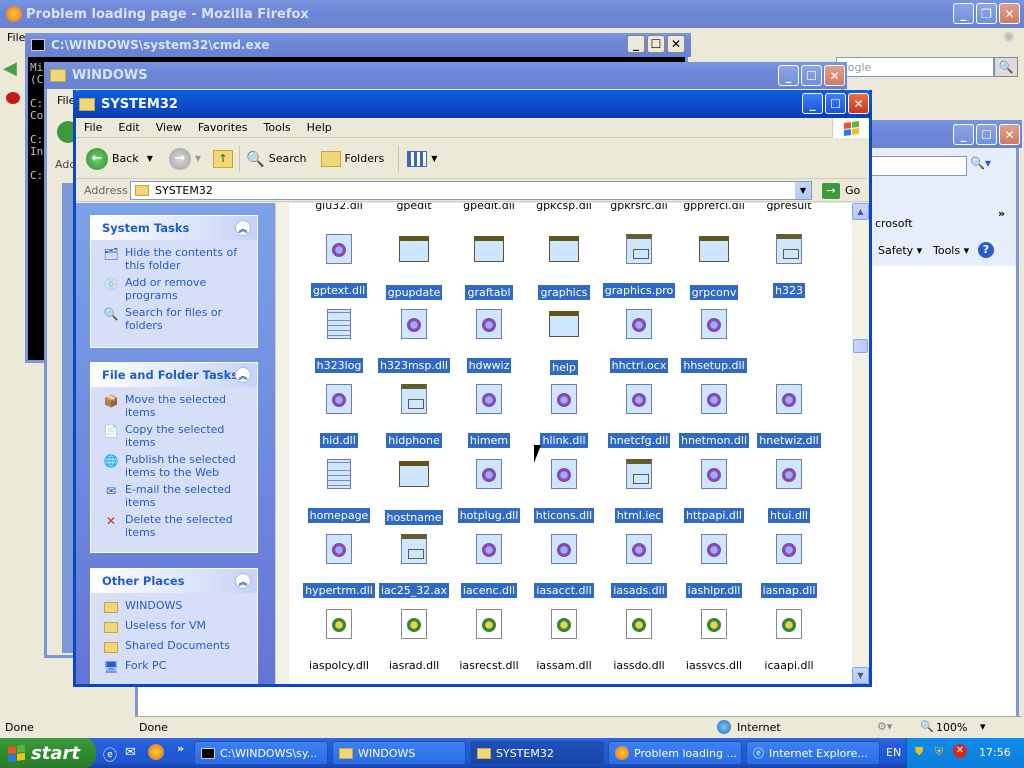  I want to click on file-item: iasrad.dll, so click(414, 642).